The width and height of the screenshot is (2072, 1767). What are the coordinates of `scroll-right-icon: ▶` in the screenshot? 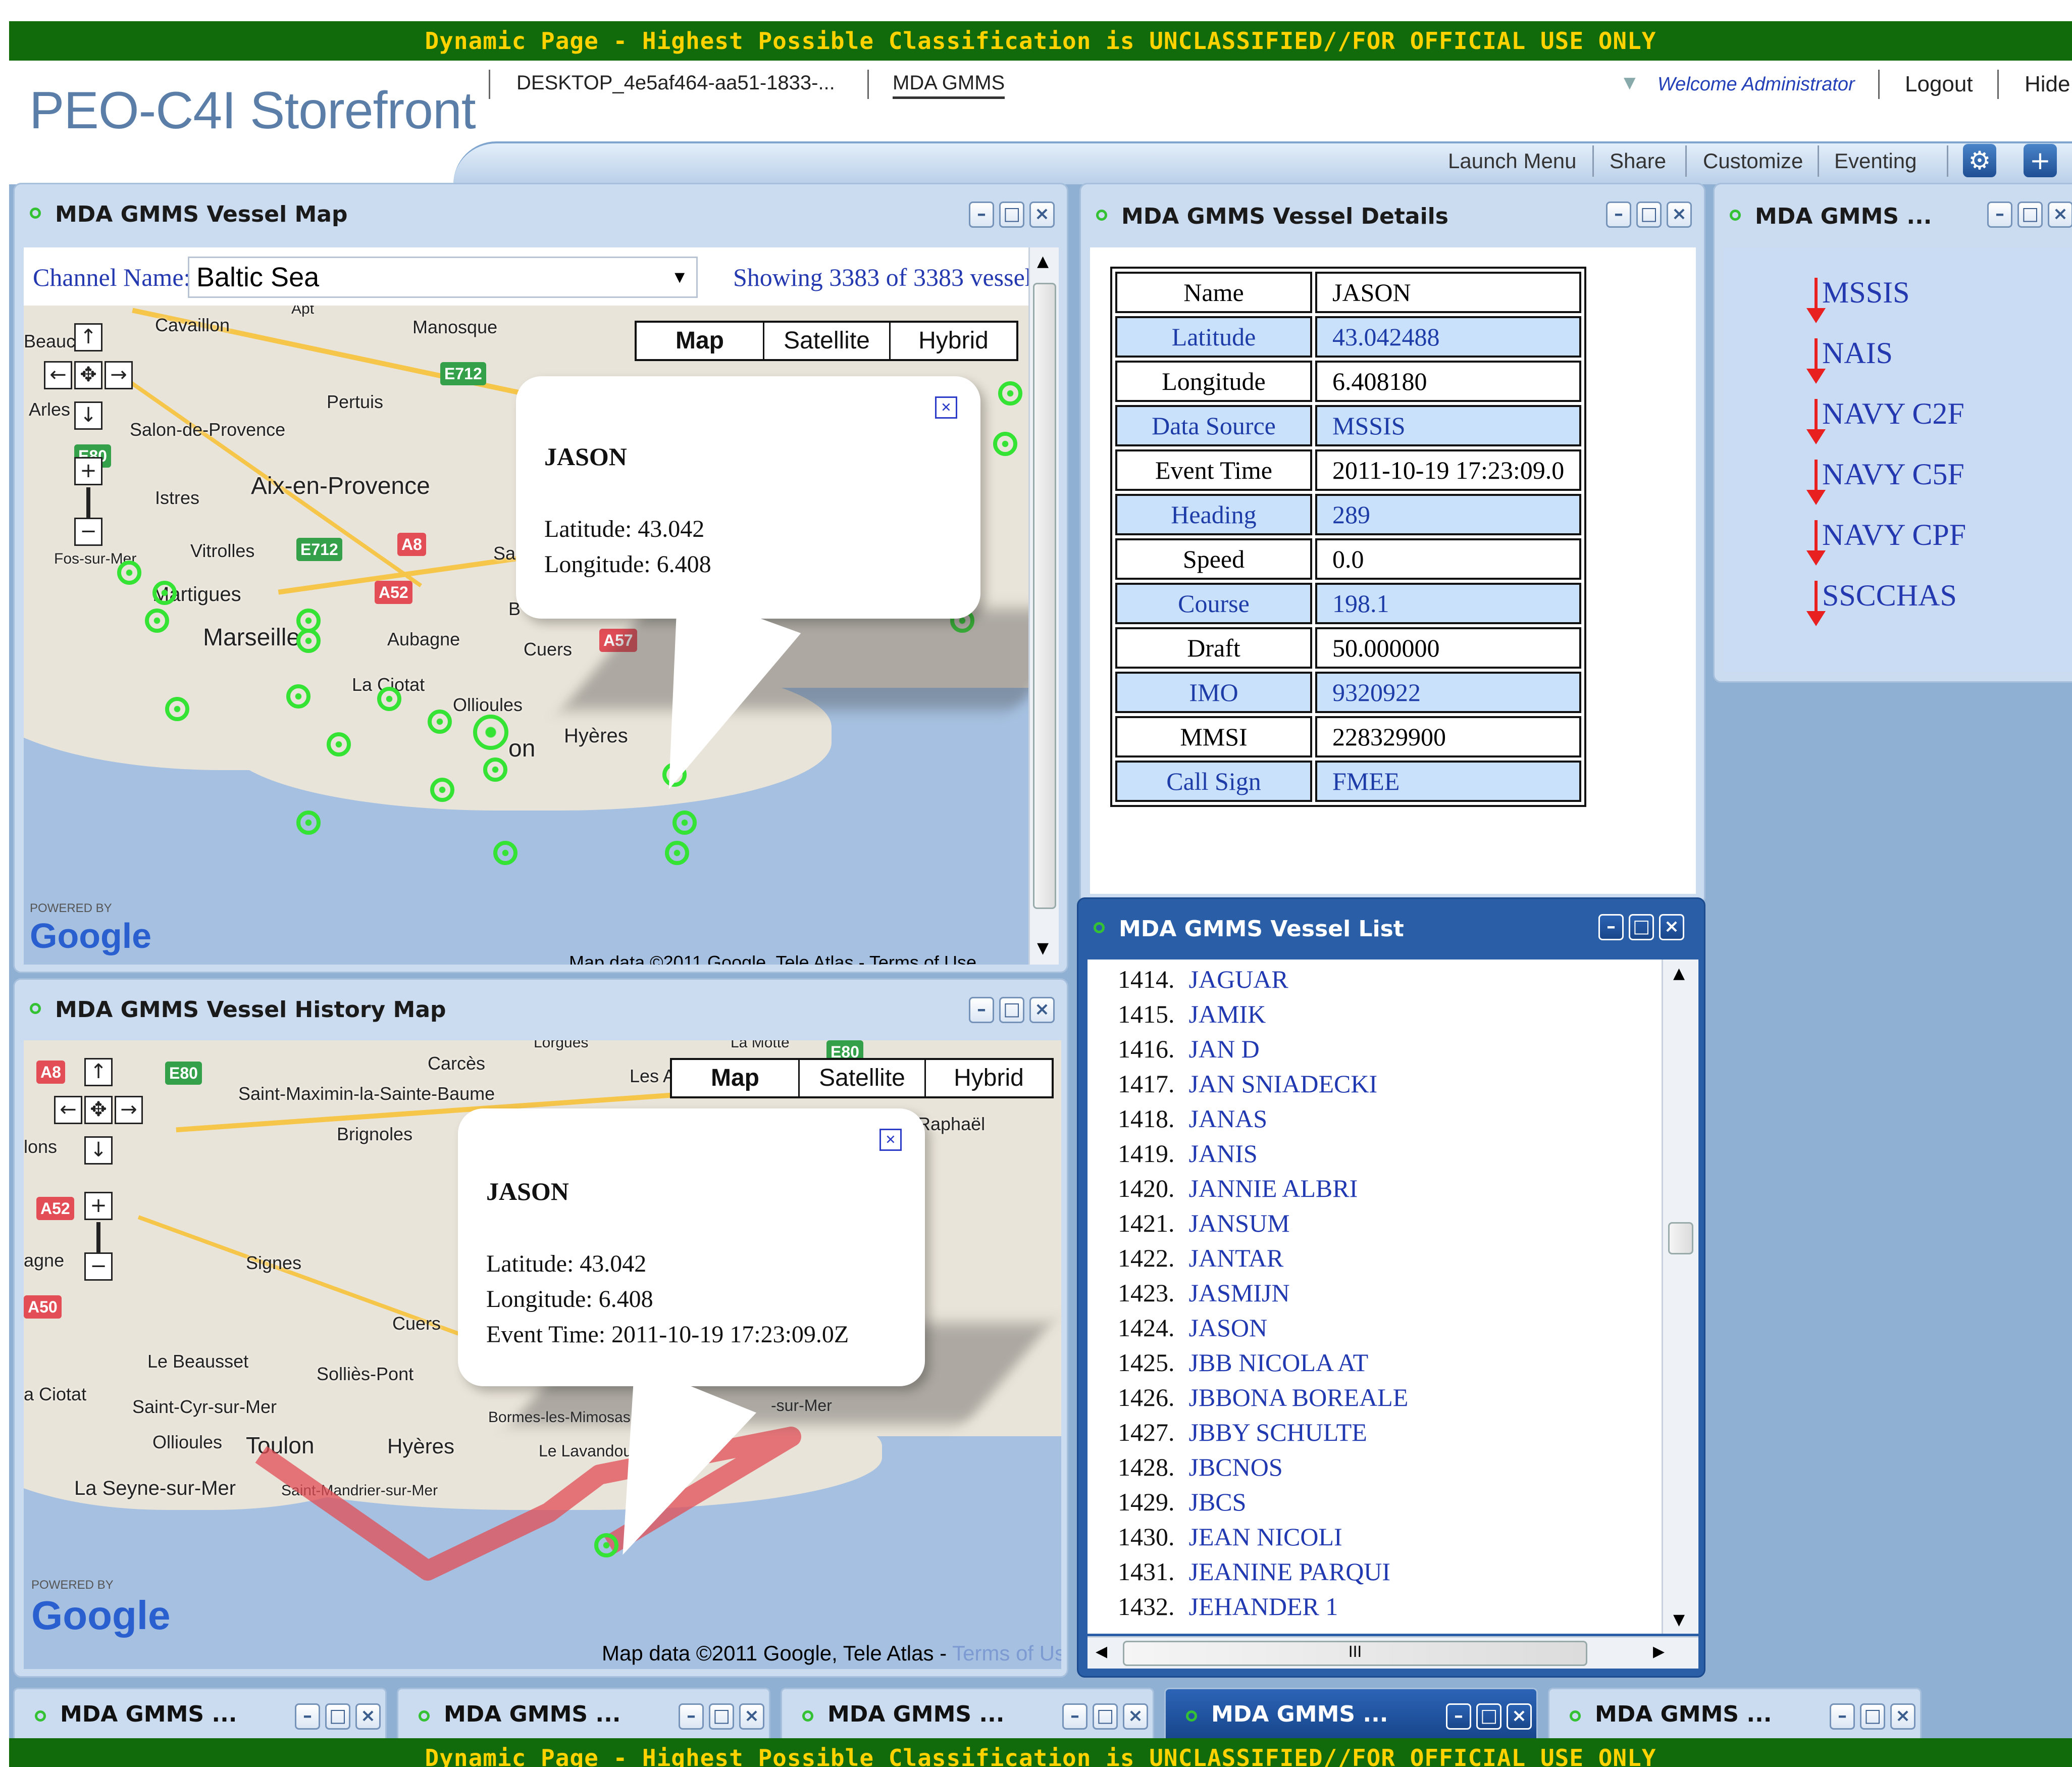 It's located at (1659, 1651).